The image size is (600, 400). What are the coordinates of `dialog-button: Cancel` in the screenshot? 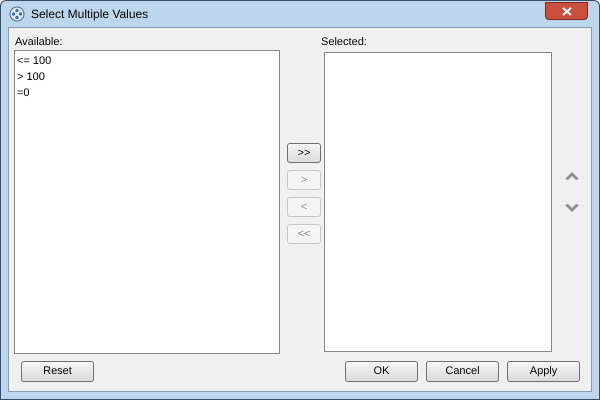 It's located at (462, 371).